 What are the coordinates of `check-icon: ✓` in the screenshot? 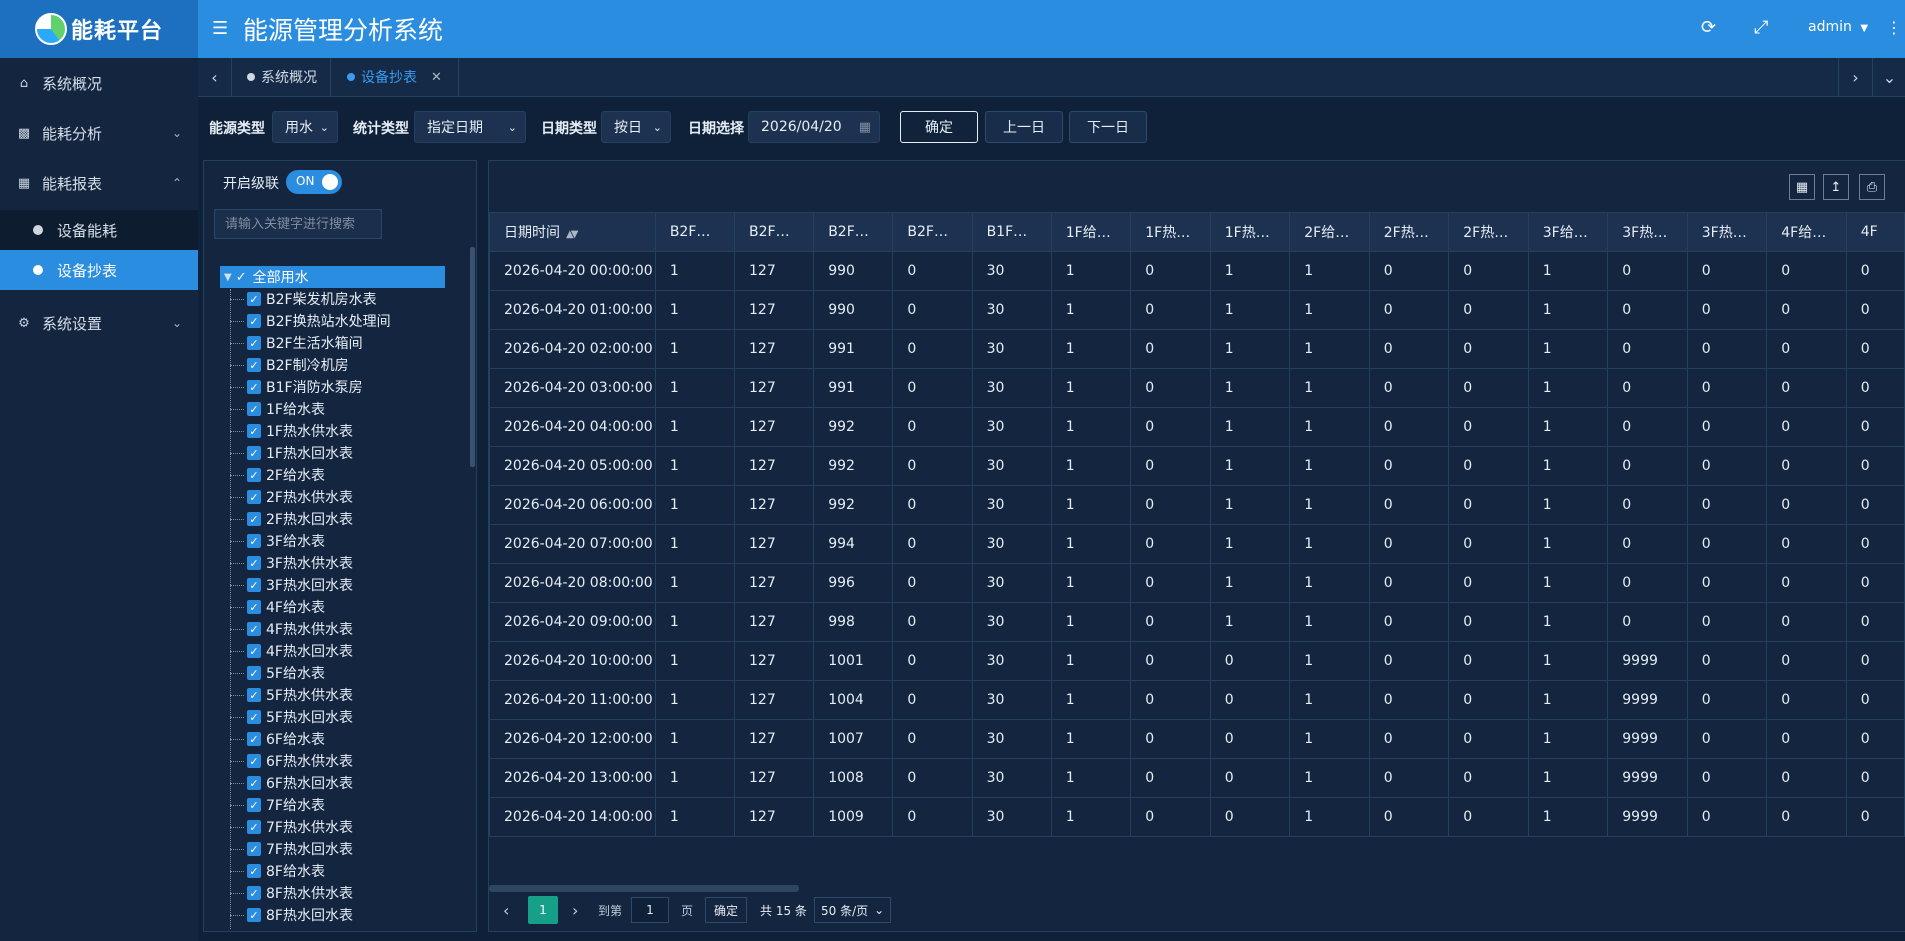 It's located at (241, 277).